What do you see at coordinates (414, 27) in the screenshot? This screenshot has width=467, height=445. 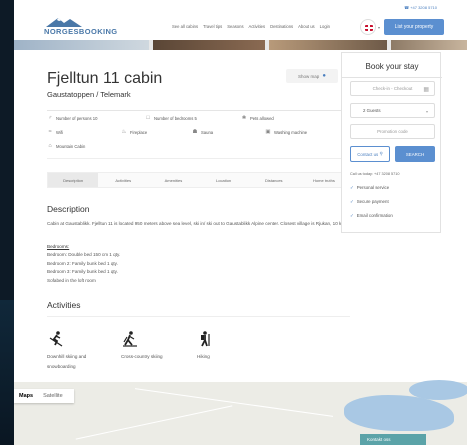 I see `list-property-button: List your property` at bounding box center [414, 27].